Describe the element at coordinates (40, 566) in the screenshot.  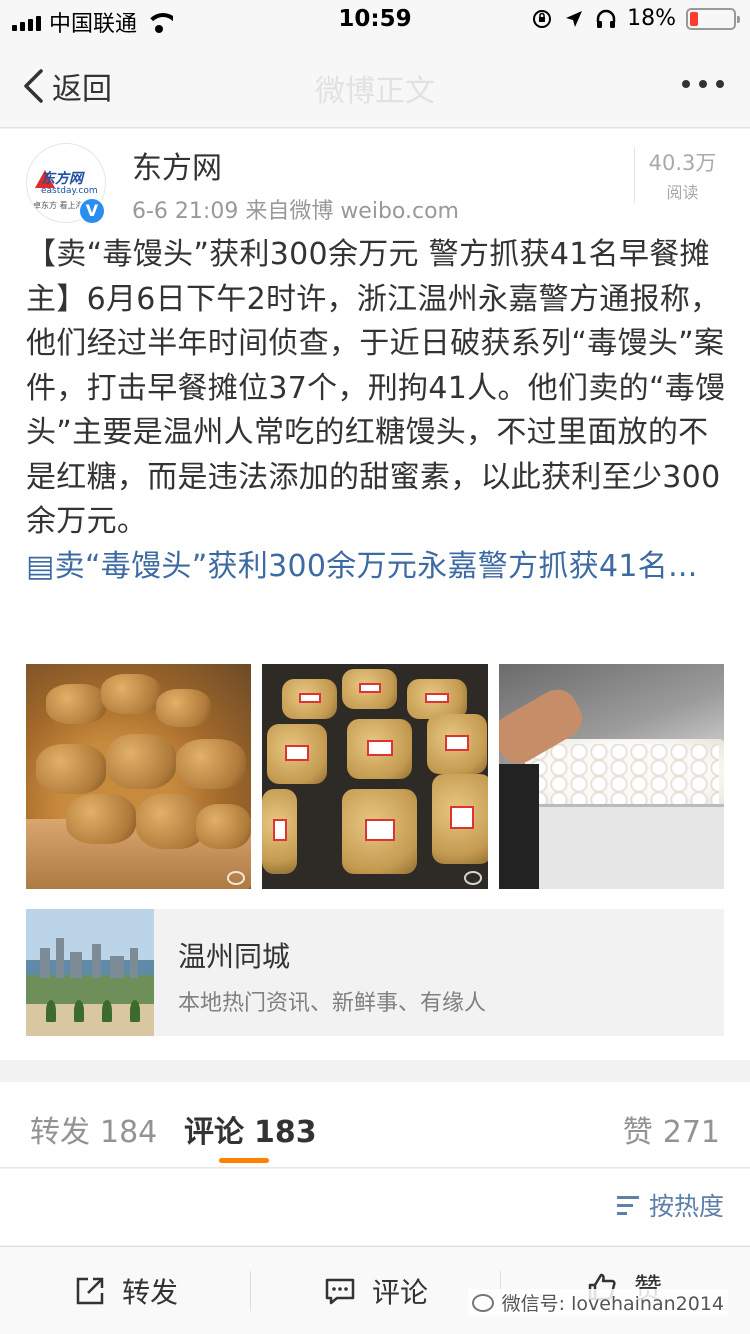
I see `article-icon: ▤` at that location.